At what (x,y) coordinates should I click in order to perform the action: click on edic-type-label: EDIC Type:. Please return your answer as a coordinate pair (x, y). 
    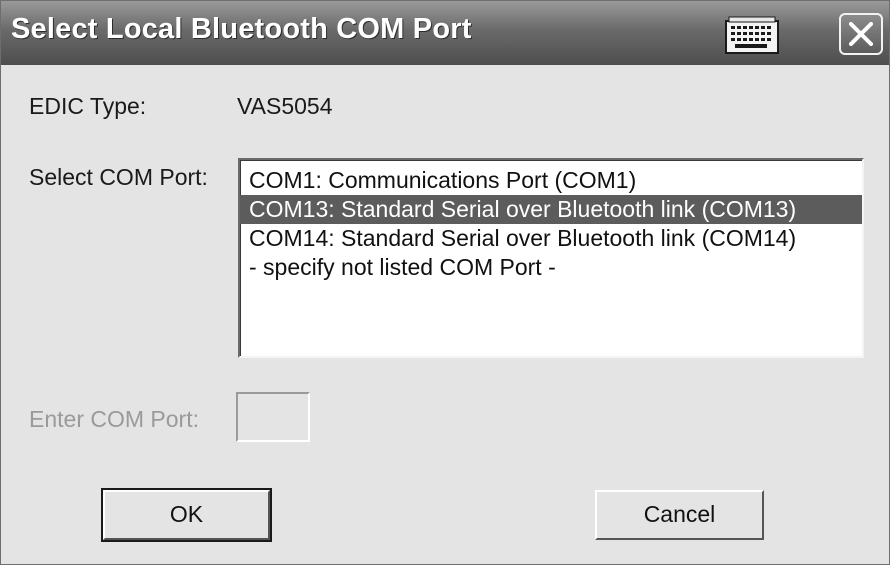
    Looking at the image, I should click on (88, 106).